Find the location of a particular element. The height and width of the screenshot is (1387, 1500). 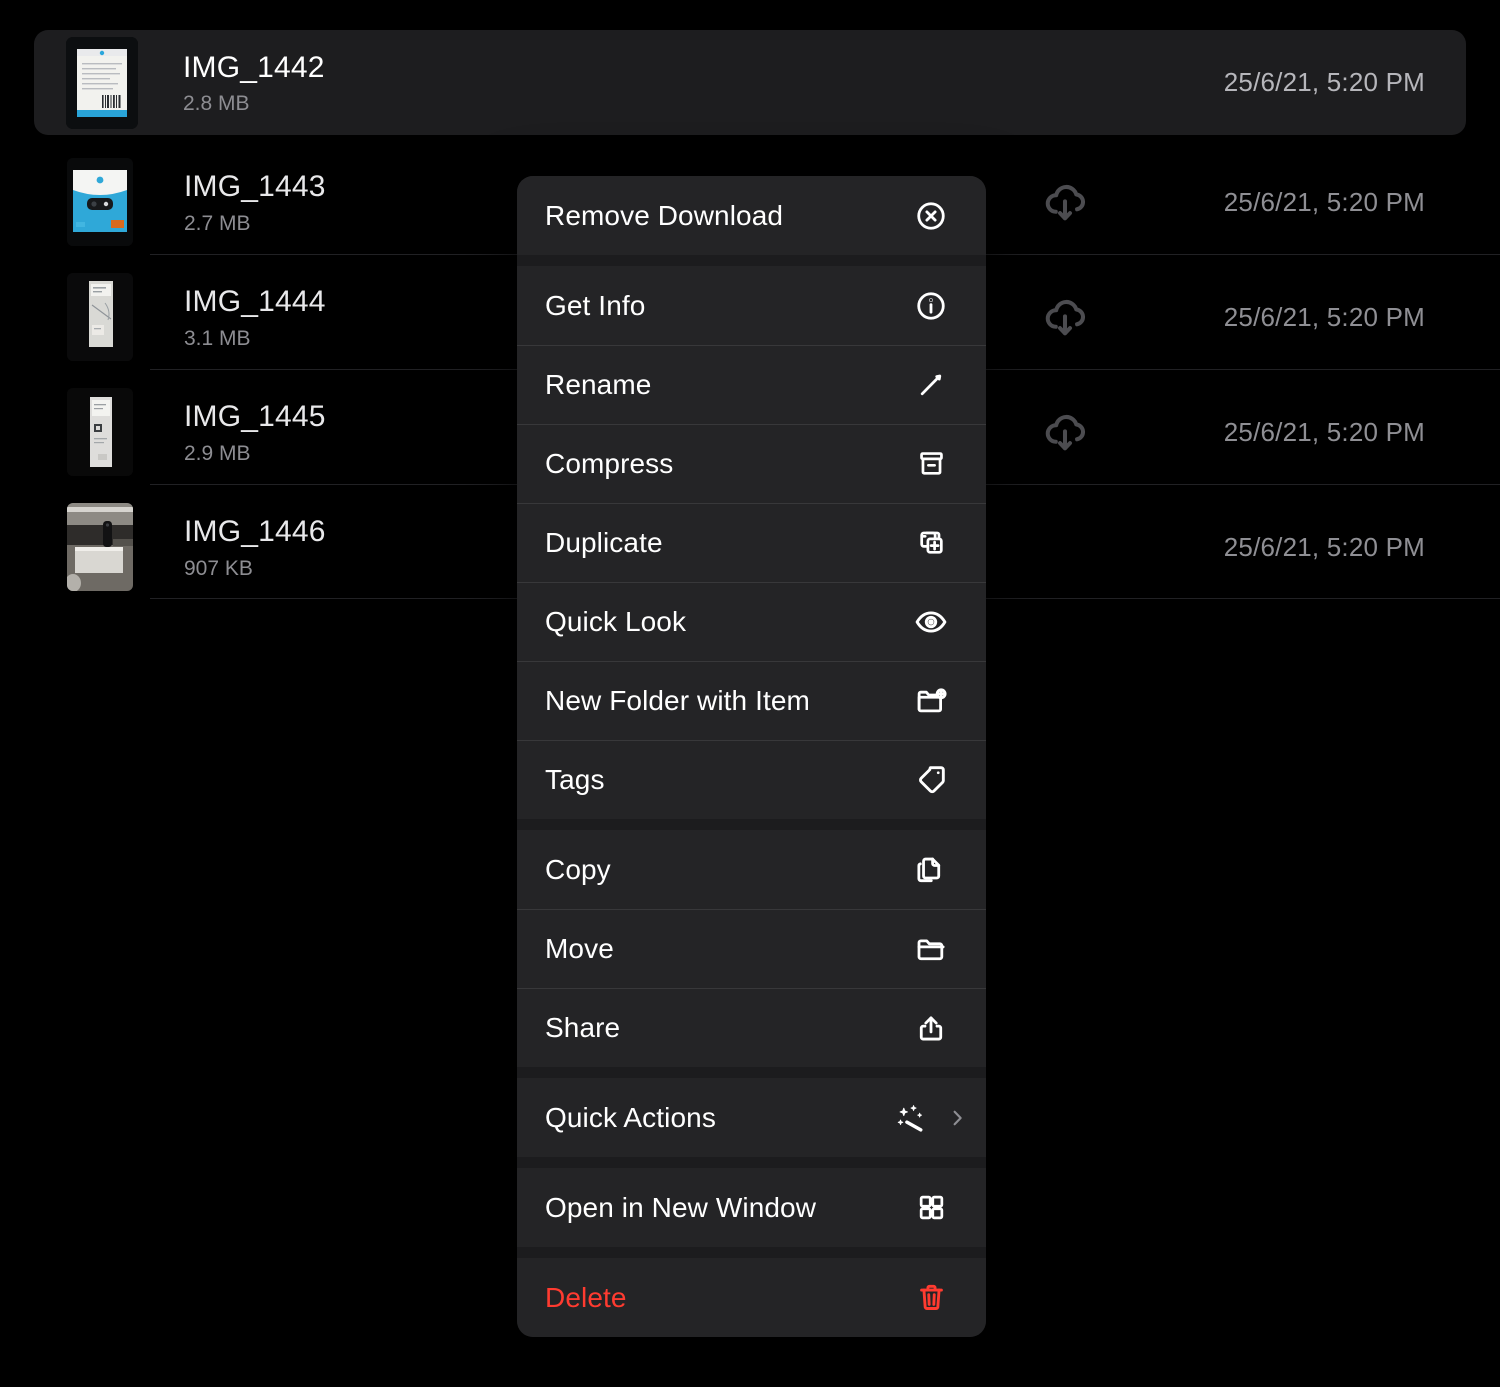

menu-item-label: Copy is located at coordinates (578, 869).